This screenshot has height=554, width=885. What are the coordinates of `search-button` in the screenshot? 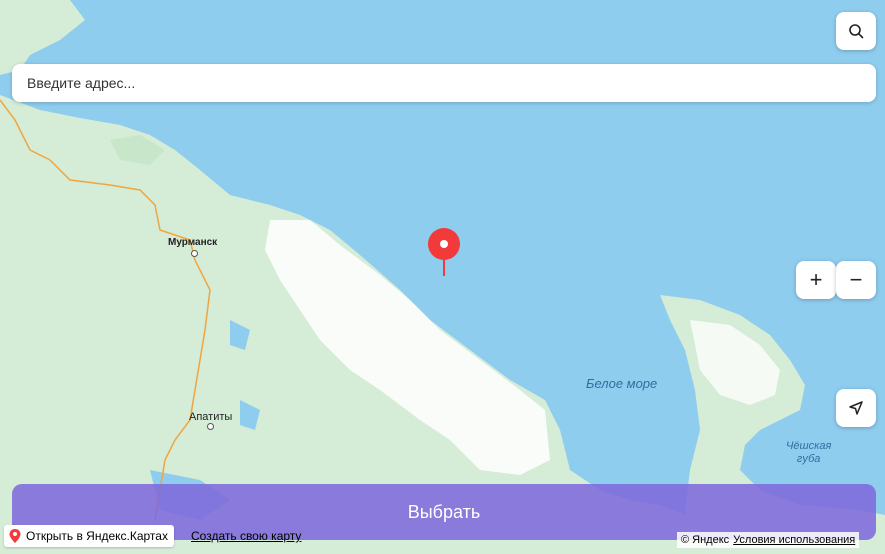 It's located at (856, 31).